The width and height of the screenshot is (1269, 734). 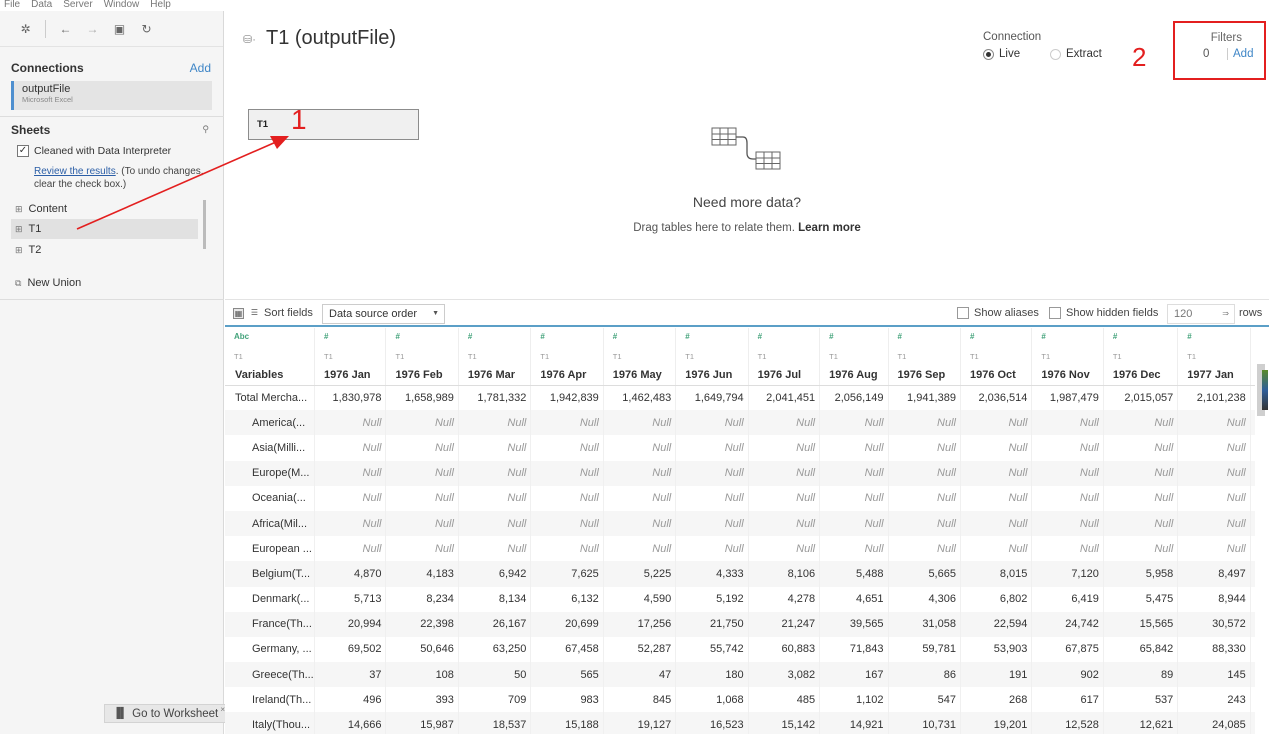 What do you see at coordinates (92, 29) in the screenshot?
I see `forward-icon: →` at bounding box center [92, 29].